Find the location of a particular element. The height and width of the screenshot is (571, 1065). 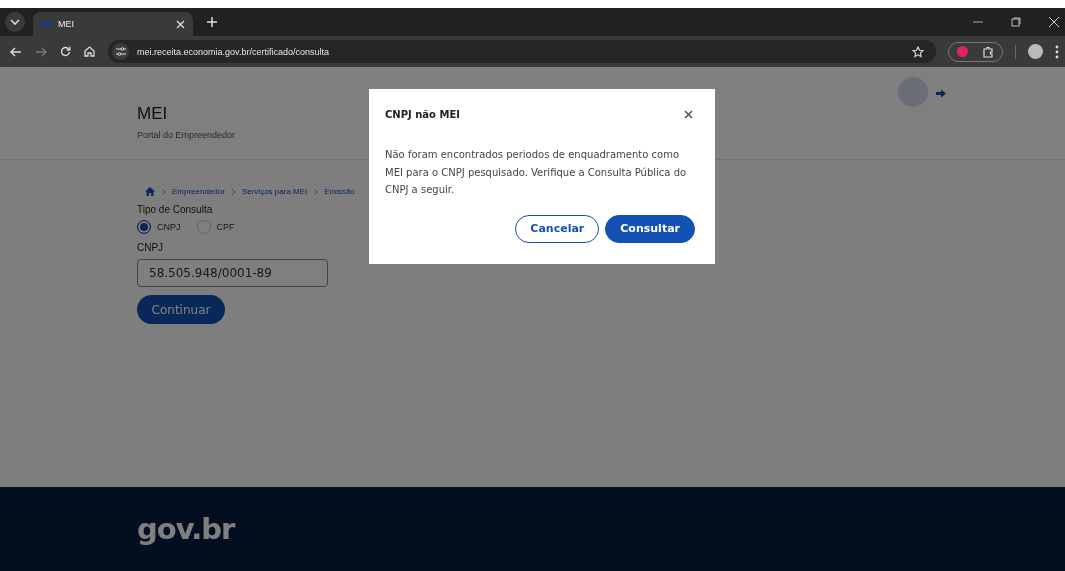

cnpj-input: 58.505.948/0001-89 is located at coordinates (232, 273).